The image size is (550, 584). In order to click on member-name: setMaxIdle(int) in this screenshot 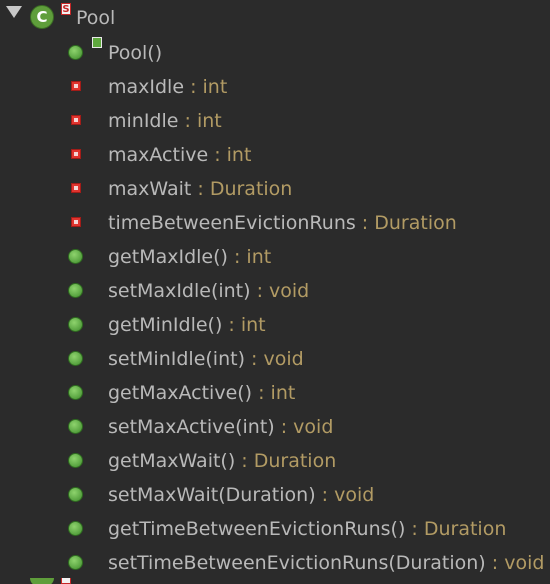, I will do `click(179, 291)`.